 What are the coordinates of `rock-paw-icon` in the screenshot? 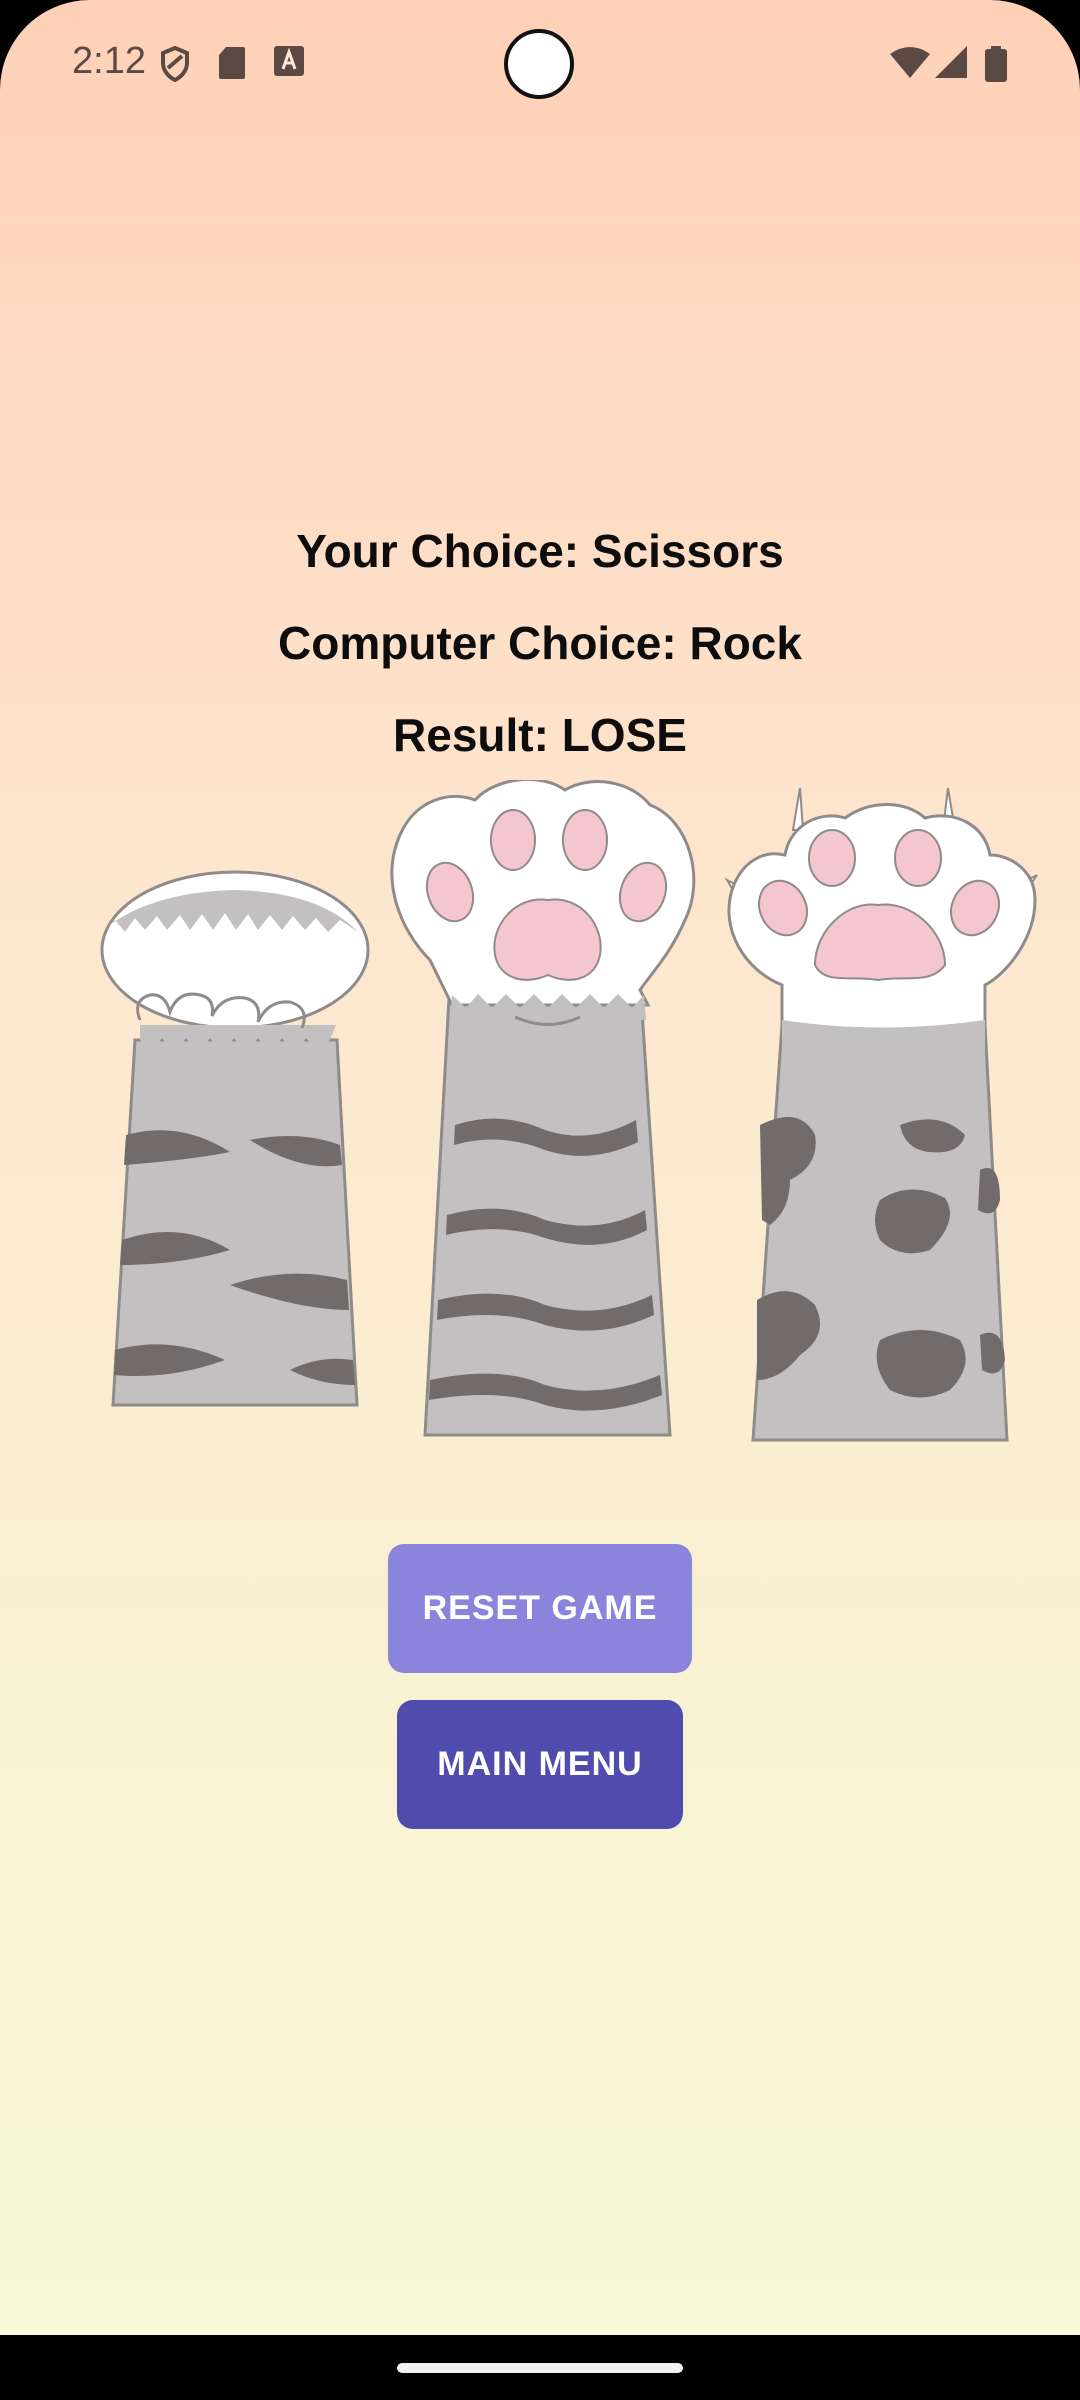 It's located at (235, 1138).